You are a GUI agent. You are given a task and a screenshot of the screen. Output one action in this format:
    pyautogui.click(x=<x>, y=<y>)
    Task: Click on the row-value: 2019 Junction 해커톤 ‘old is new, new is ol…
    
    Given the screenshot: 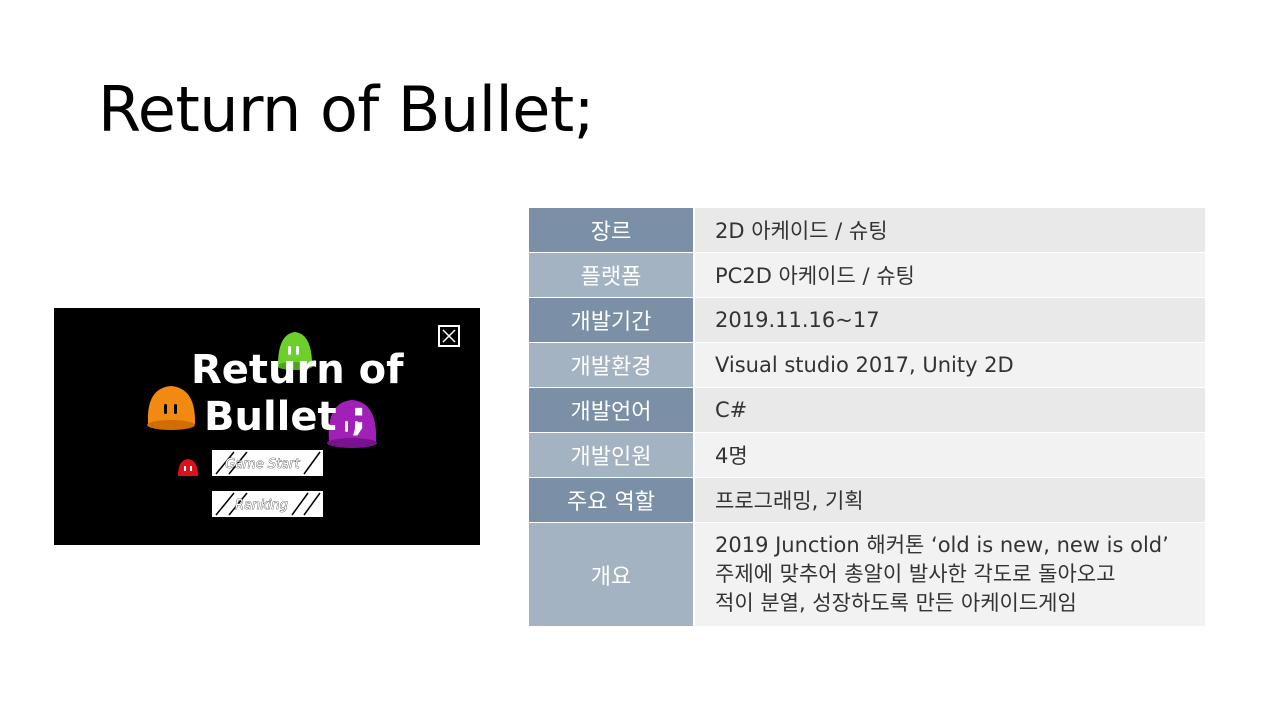 What is the action you would take?
    pyautogui.click(x=950, y=575)
    